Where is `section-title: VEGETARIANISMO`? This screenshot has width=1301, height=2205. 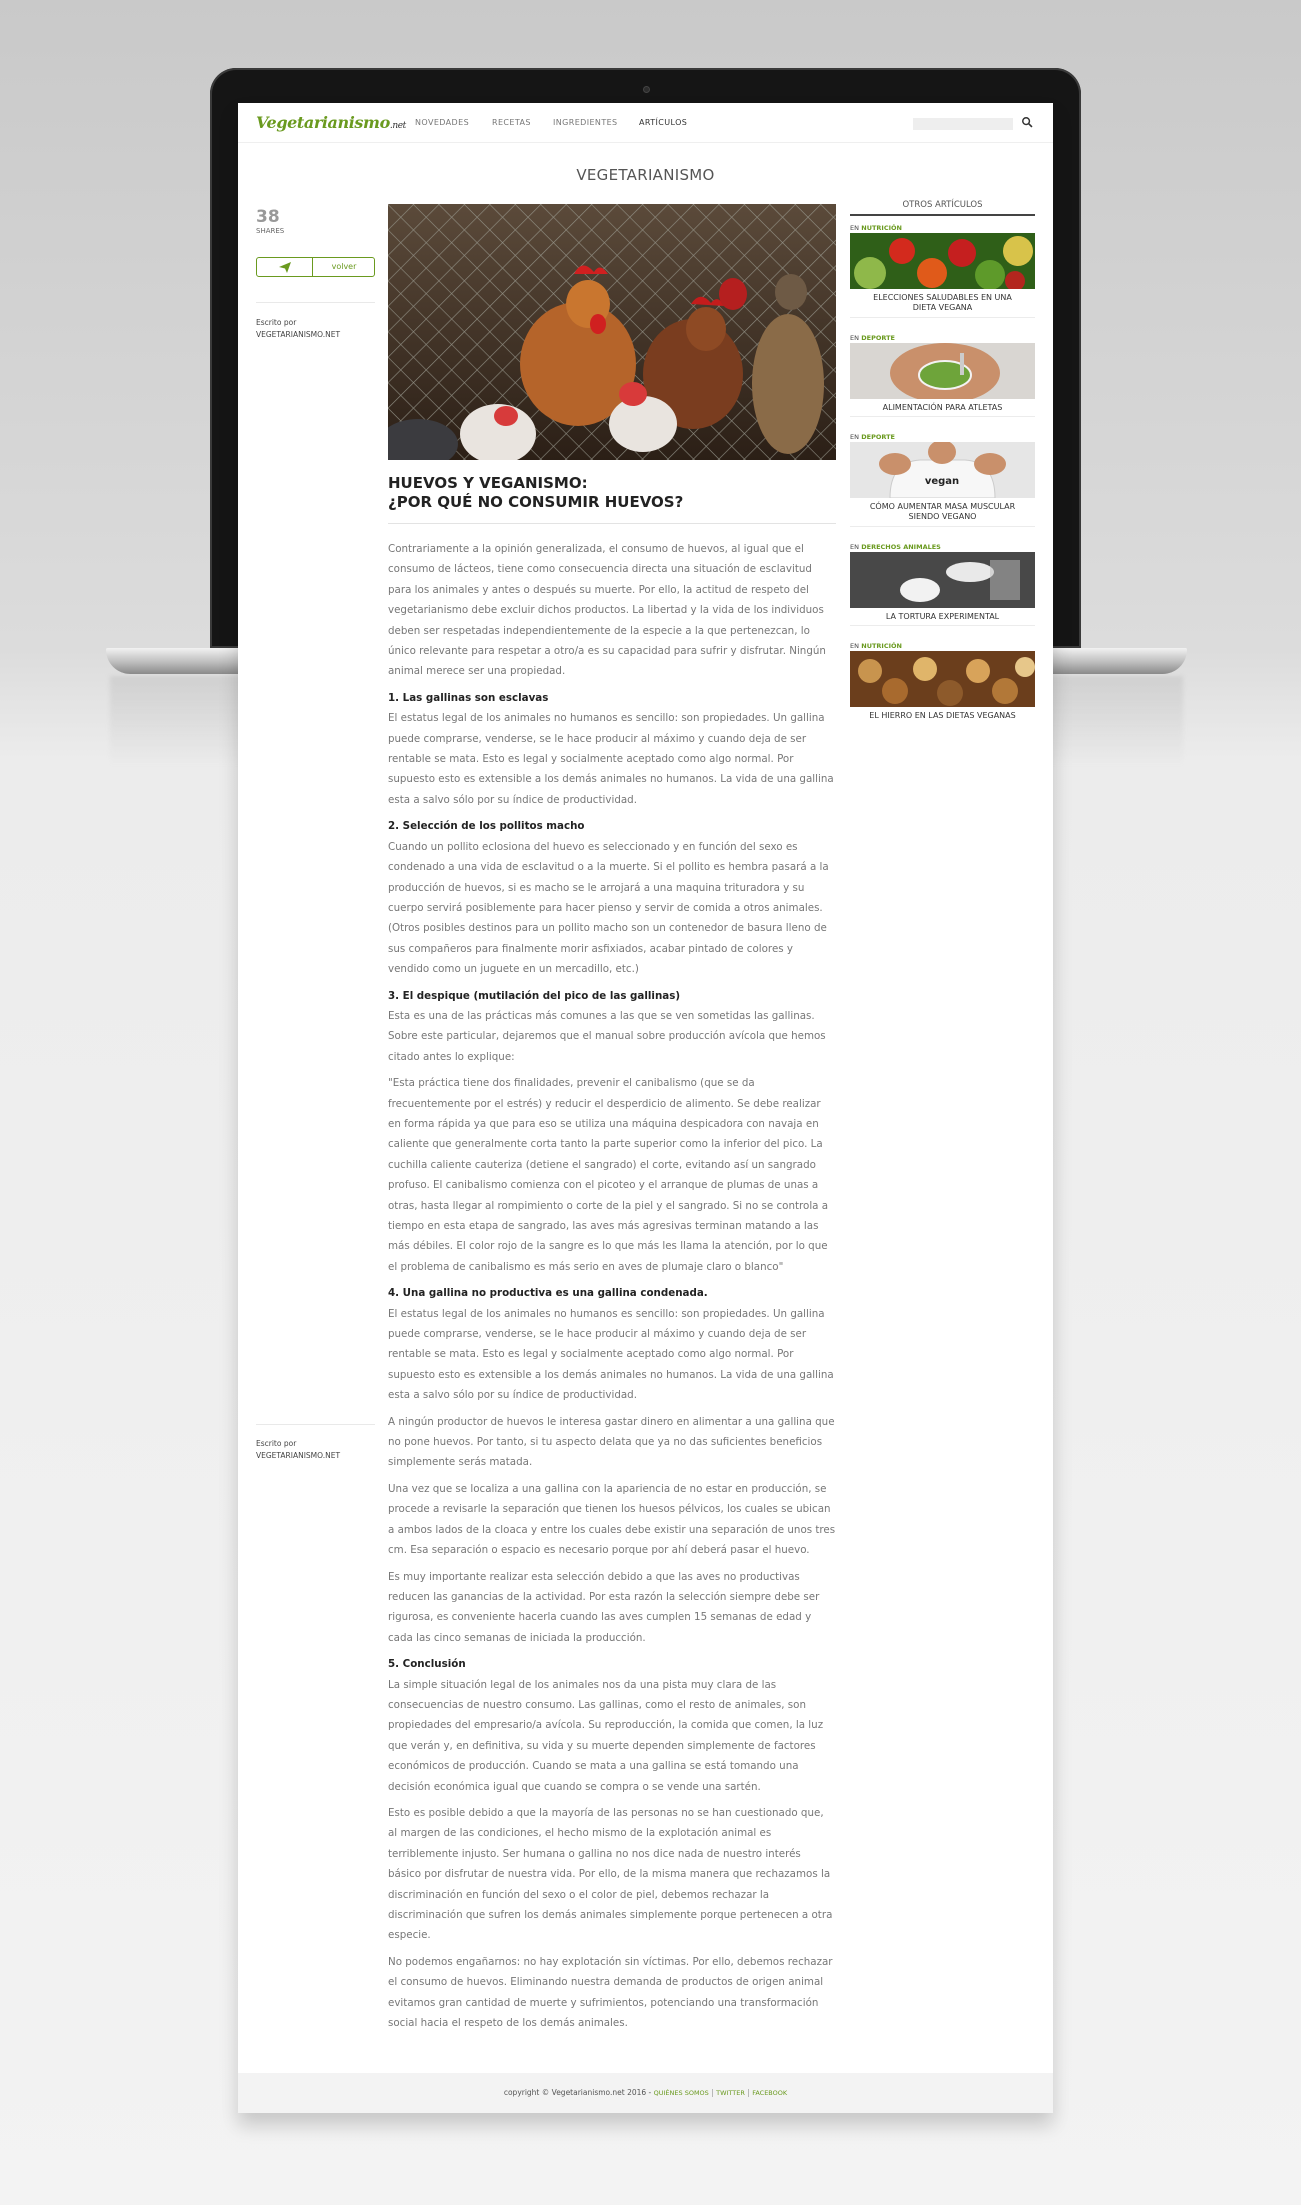 section-title: VEGETARIANISMO is located at coordinates (645, 175).